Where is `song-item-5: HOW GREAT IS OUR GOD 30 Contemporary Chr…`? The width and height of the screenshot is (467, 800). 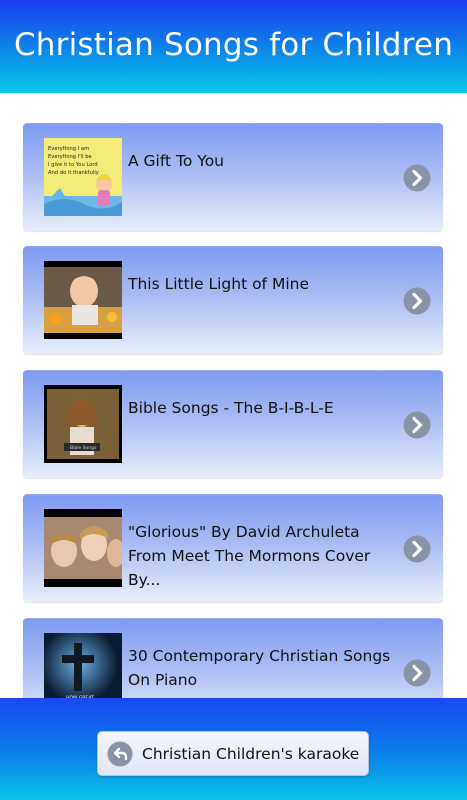 song-item-5: HOW GREAT IS OUR GOD 30 Contemporary Chr… is located at coordinates (233, 658).